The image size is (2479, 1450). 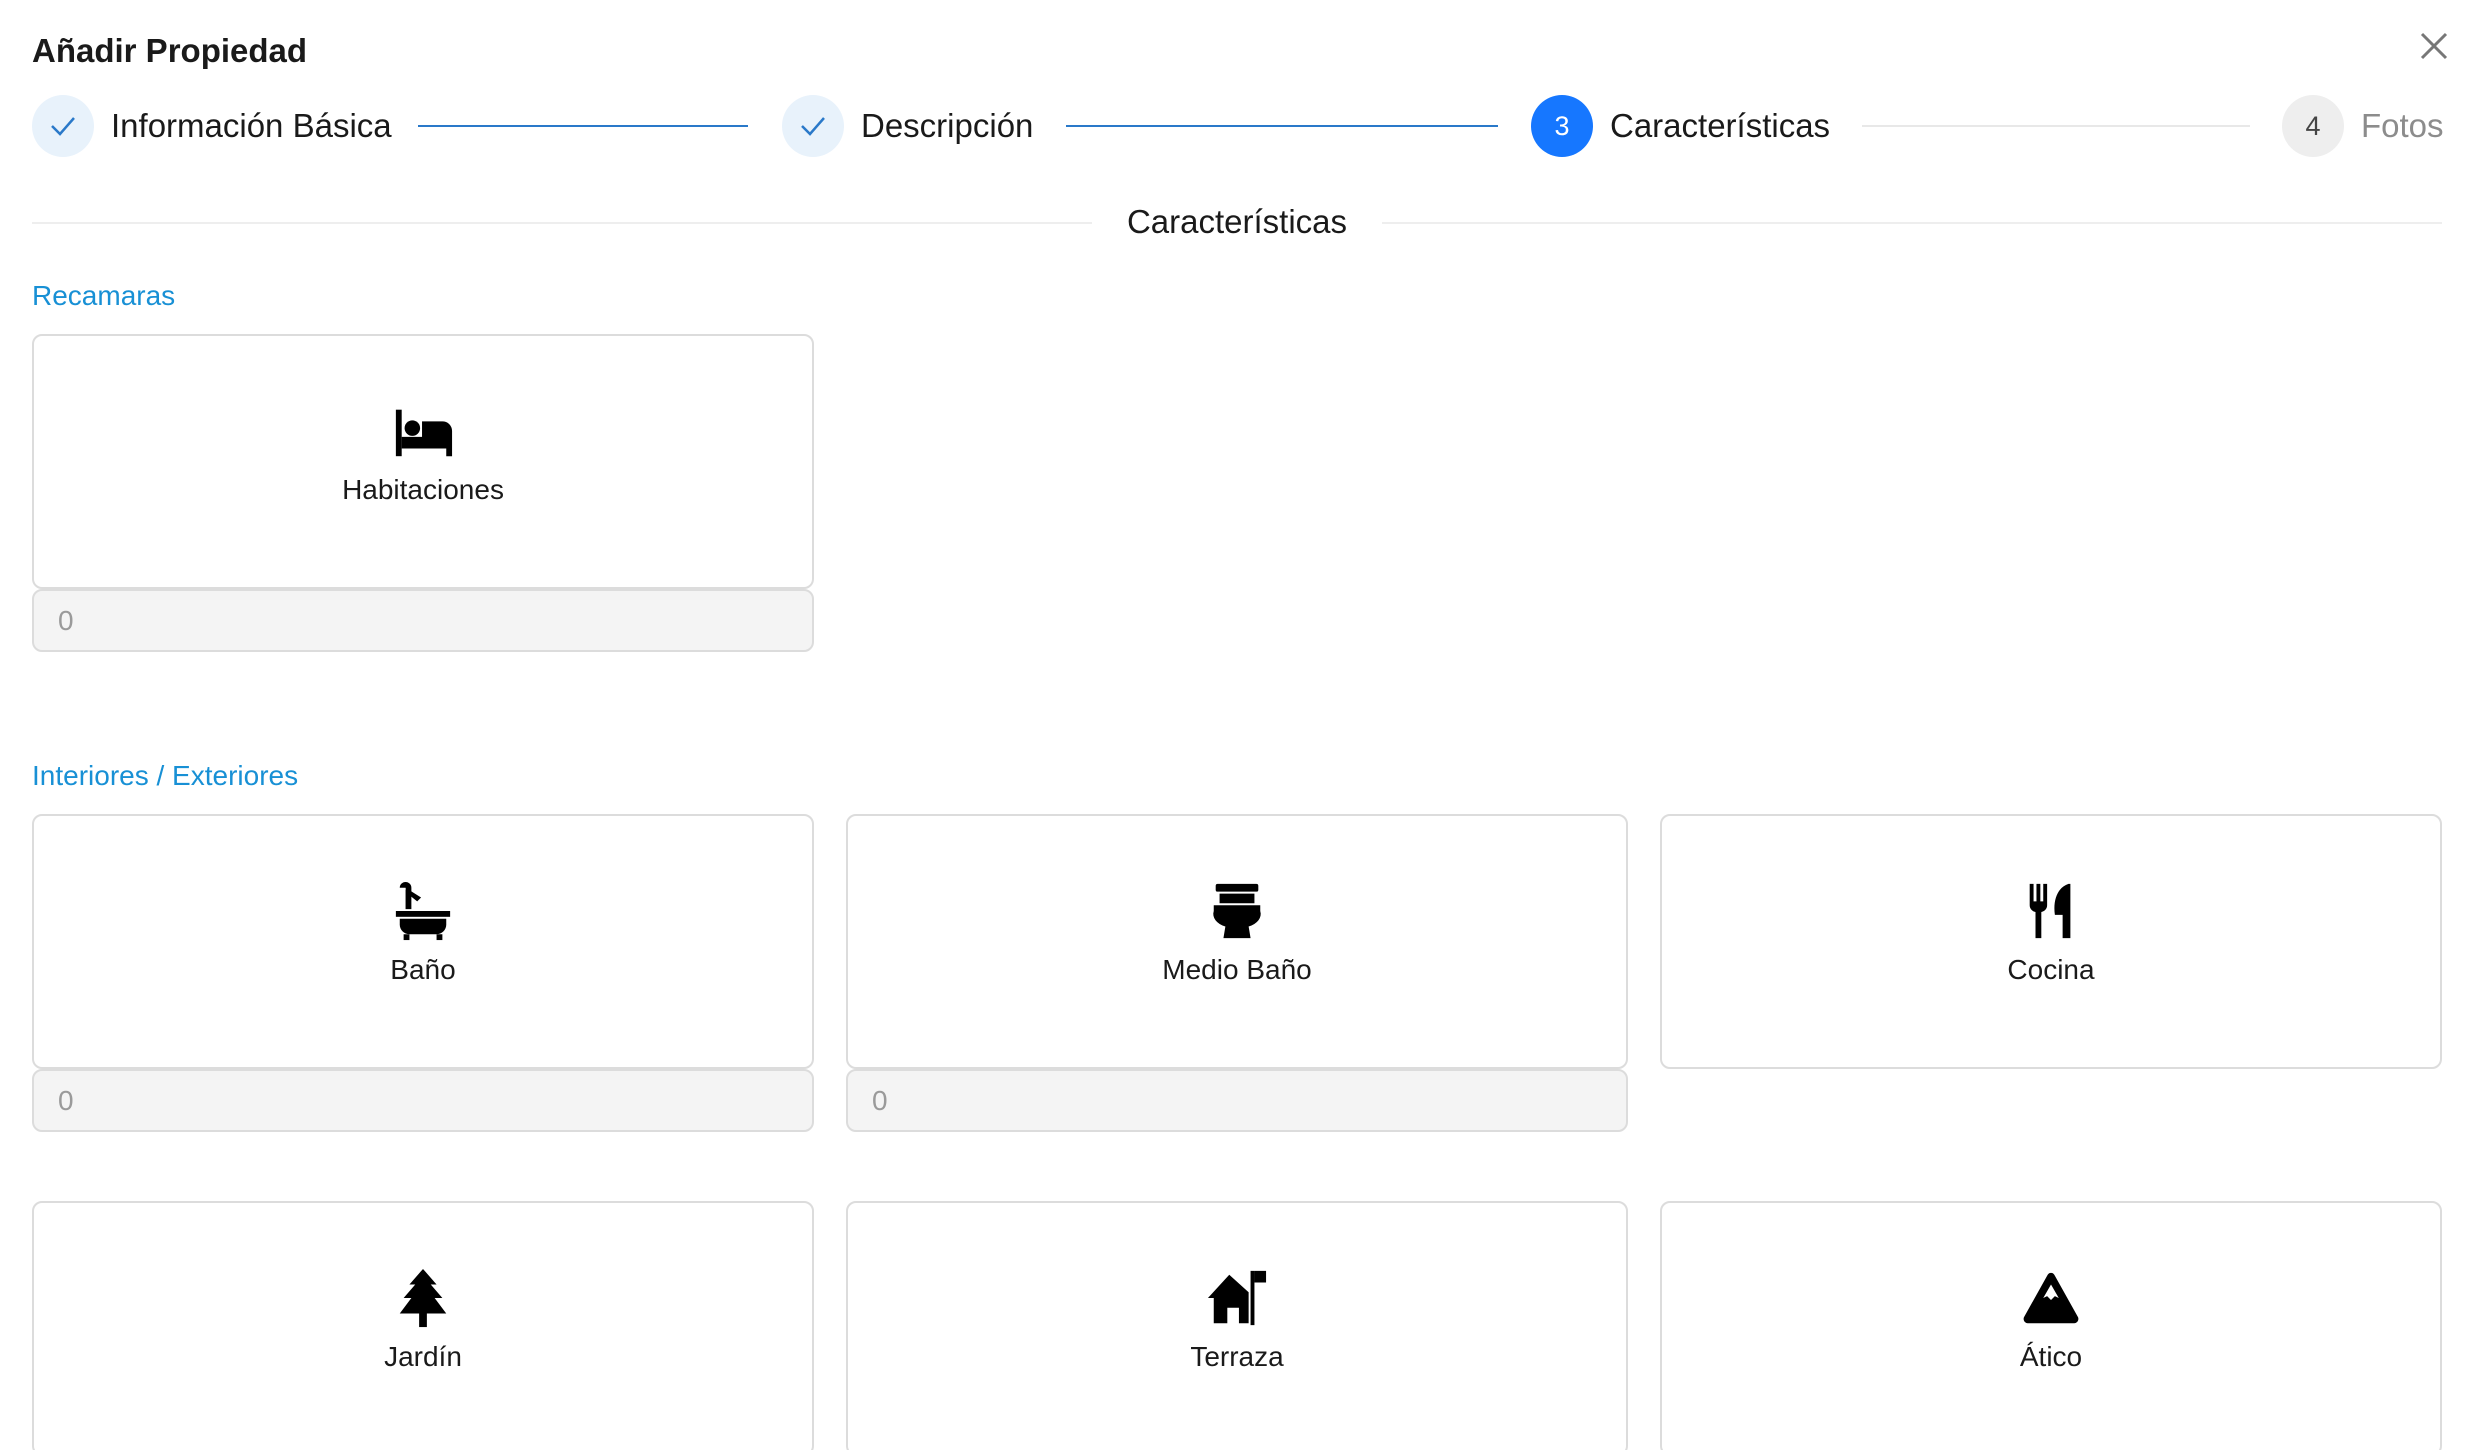 I want to click on group-label-interiores: Interiores / Exteriores, so click(x=165, y=775).